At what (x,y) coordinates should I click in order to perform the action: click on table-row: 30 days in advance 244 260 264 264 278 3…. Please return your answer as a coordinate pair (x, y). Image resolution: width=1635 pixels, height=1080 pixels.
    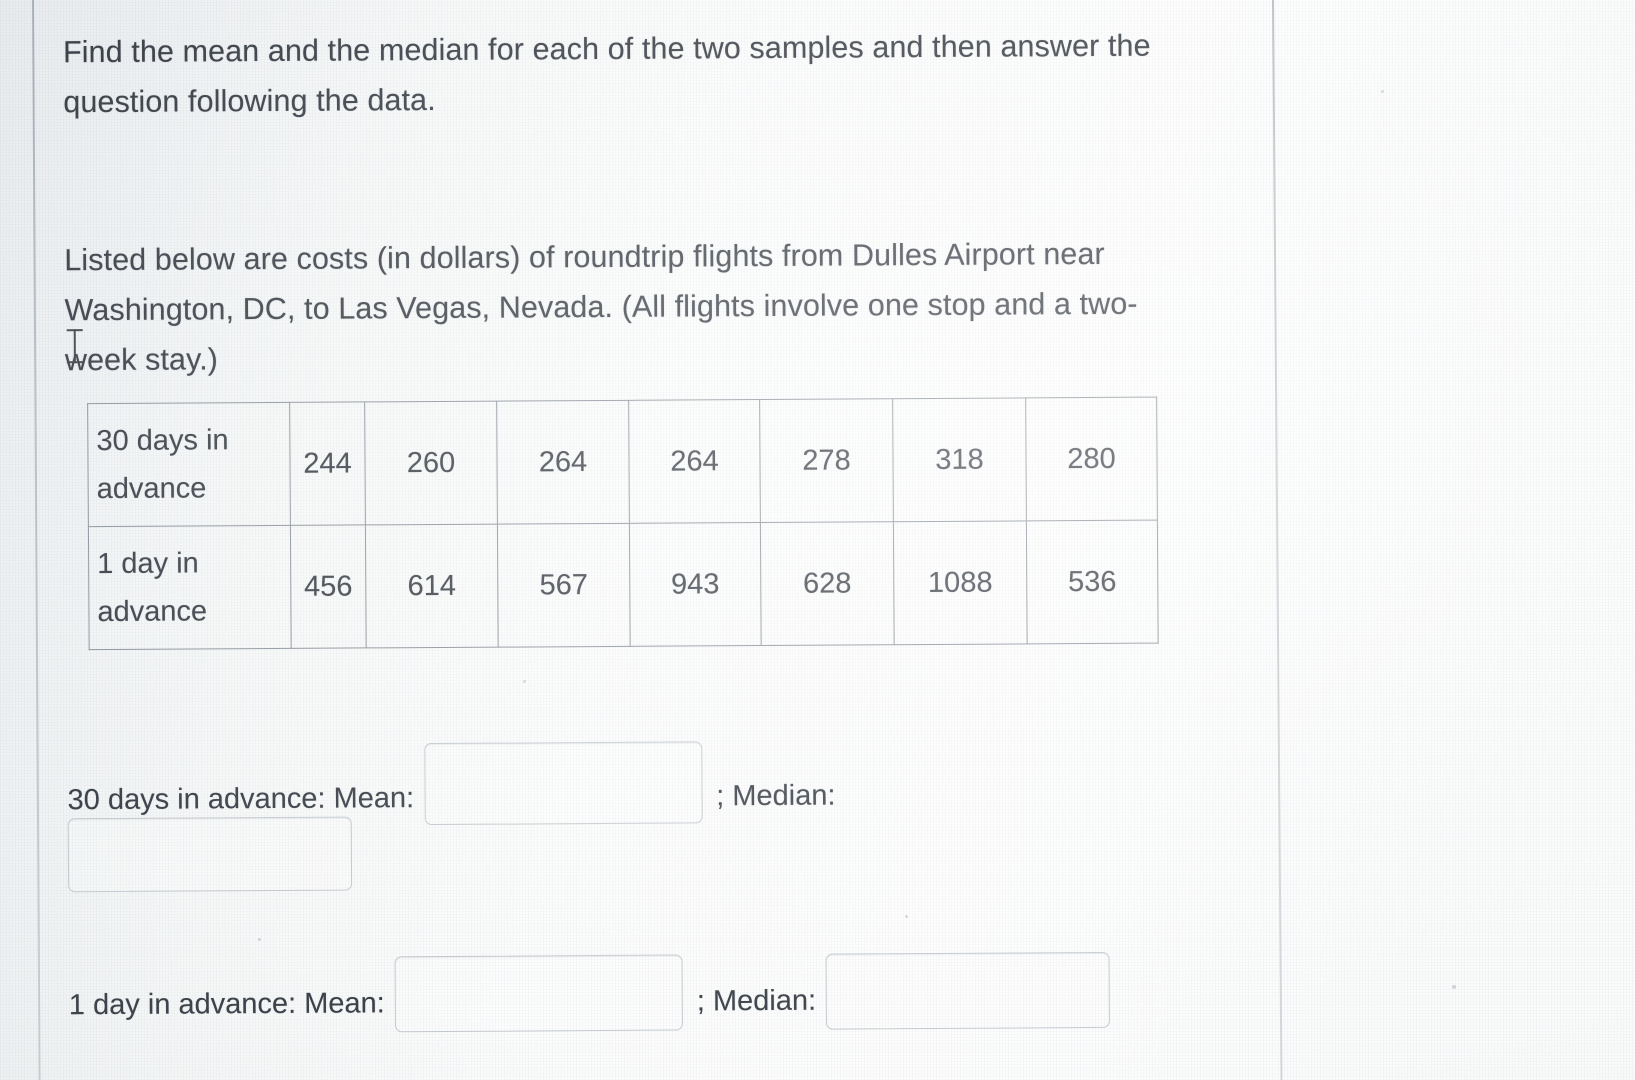
    Looking at the image, I should click on (622, 462).